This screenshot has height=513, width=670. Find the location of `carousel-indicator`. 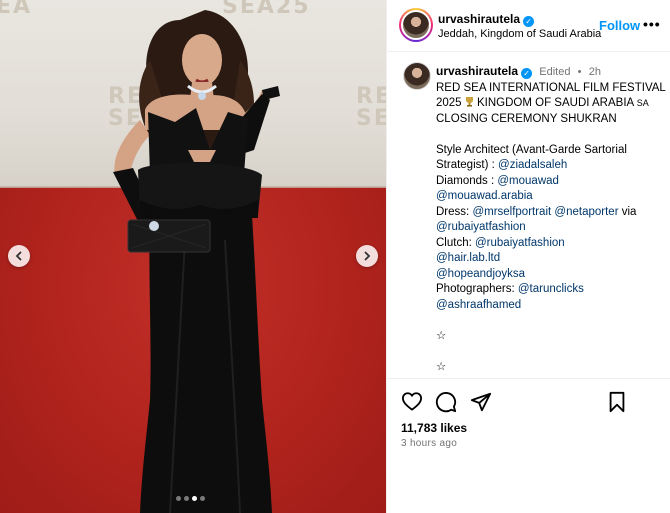

carousel-indicator is located at coordinates (190, 498).